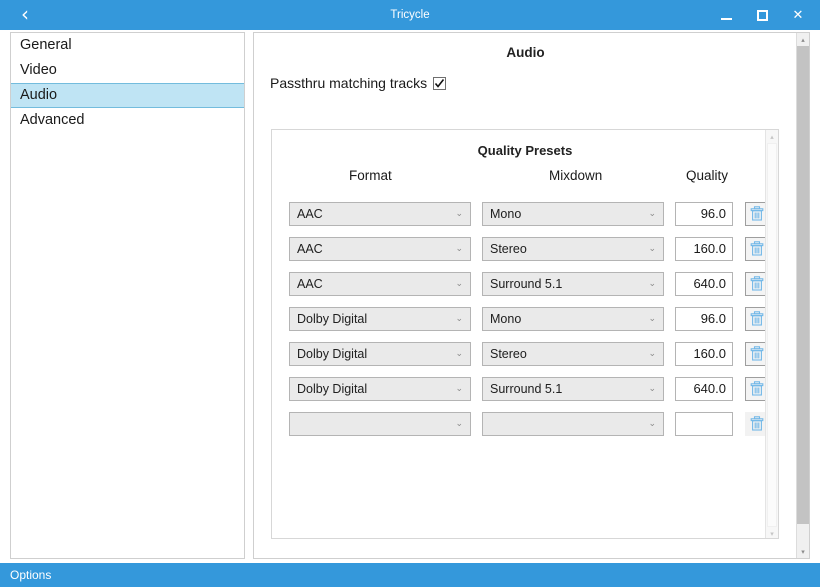  I want to click on table-row: Dolby Digital ⌄ Surround 5.1 ⌄ 640.0, so click(525, 388).